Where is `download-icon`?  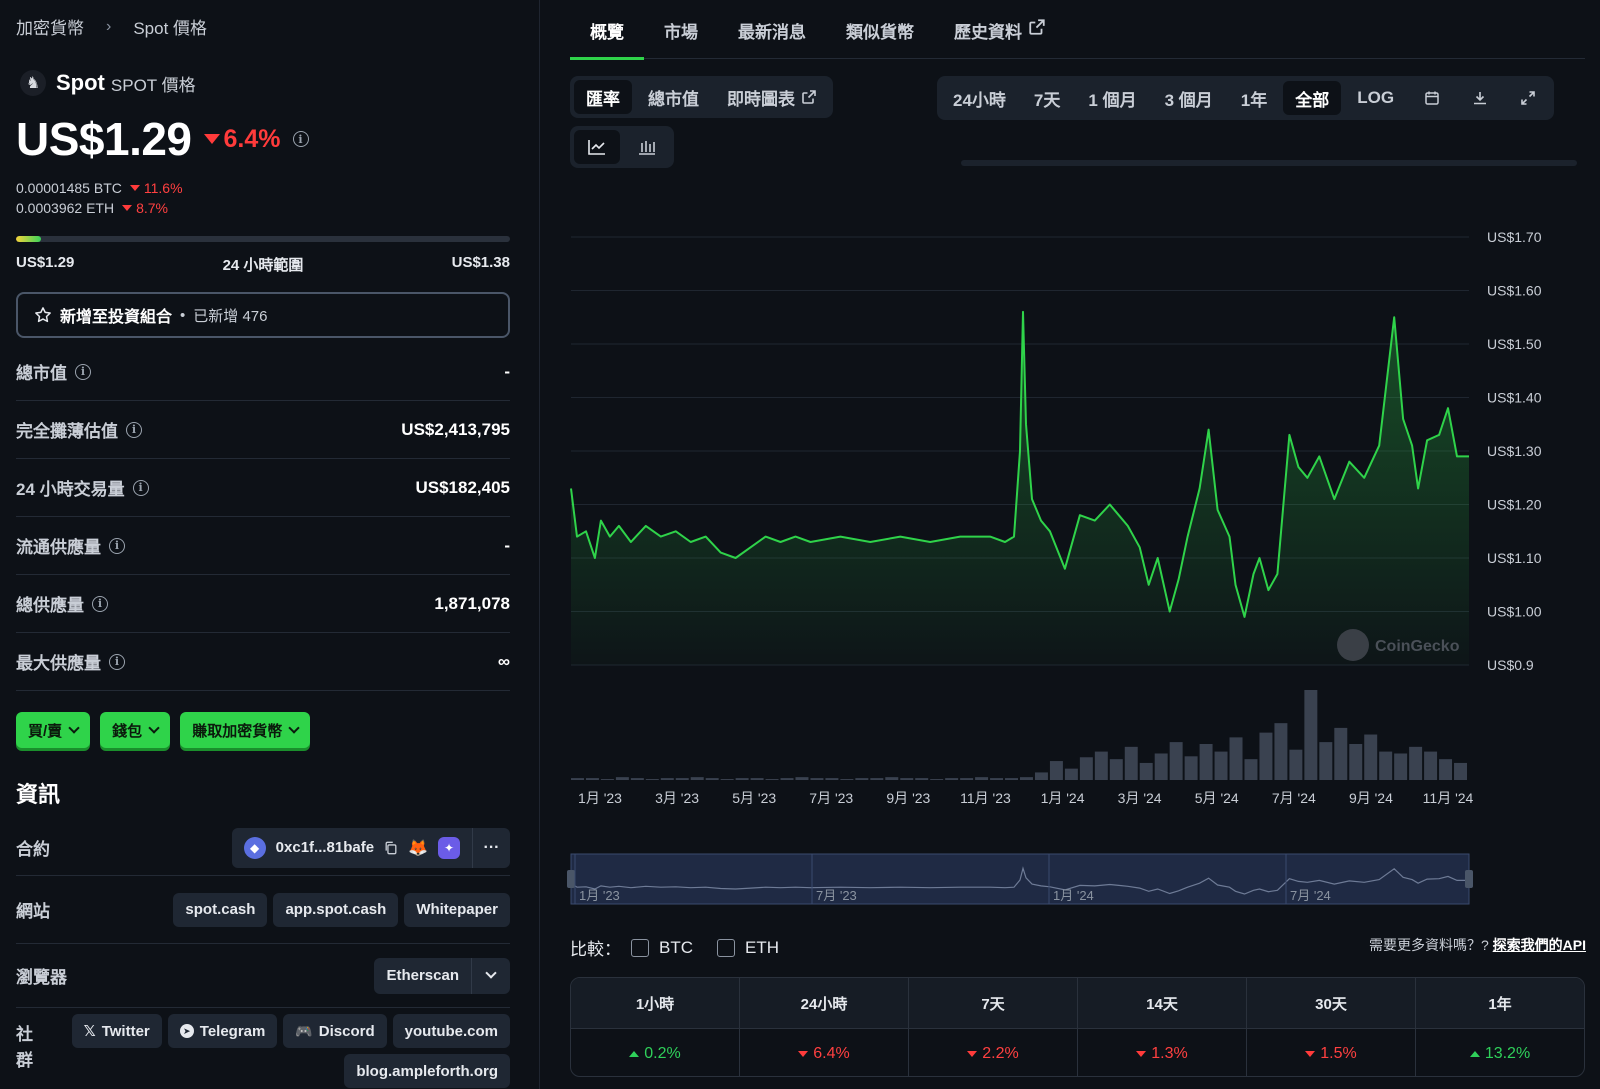
download-icon is located at coordinates (1480, 98).